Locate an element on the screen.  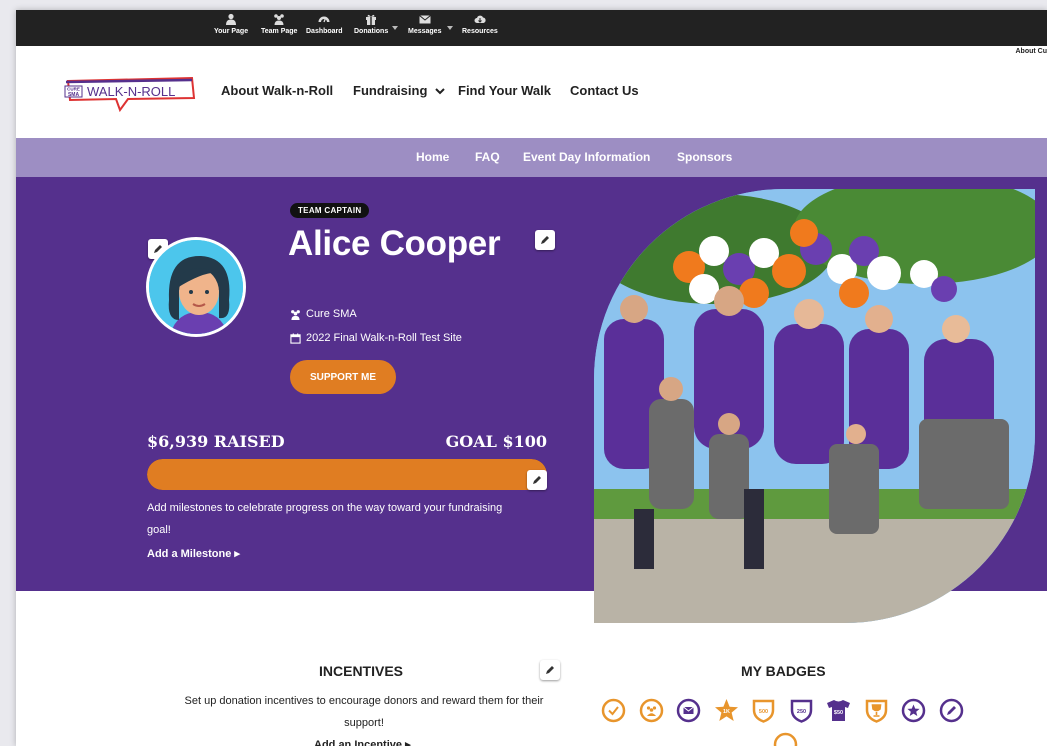
support-me-button: SUPPORT ME is located at coordinates (343, 377).